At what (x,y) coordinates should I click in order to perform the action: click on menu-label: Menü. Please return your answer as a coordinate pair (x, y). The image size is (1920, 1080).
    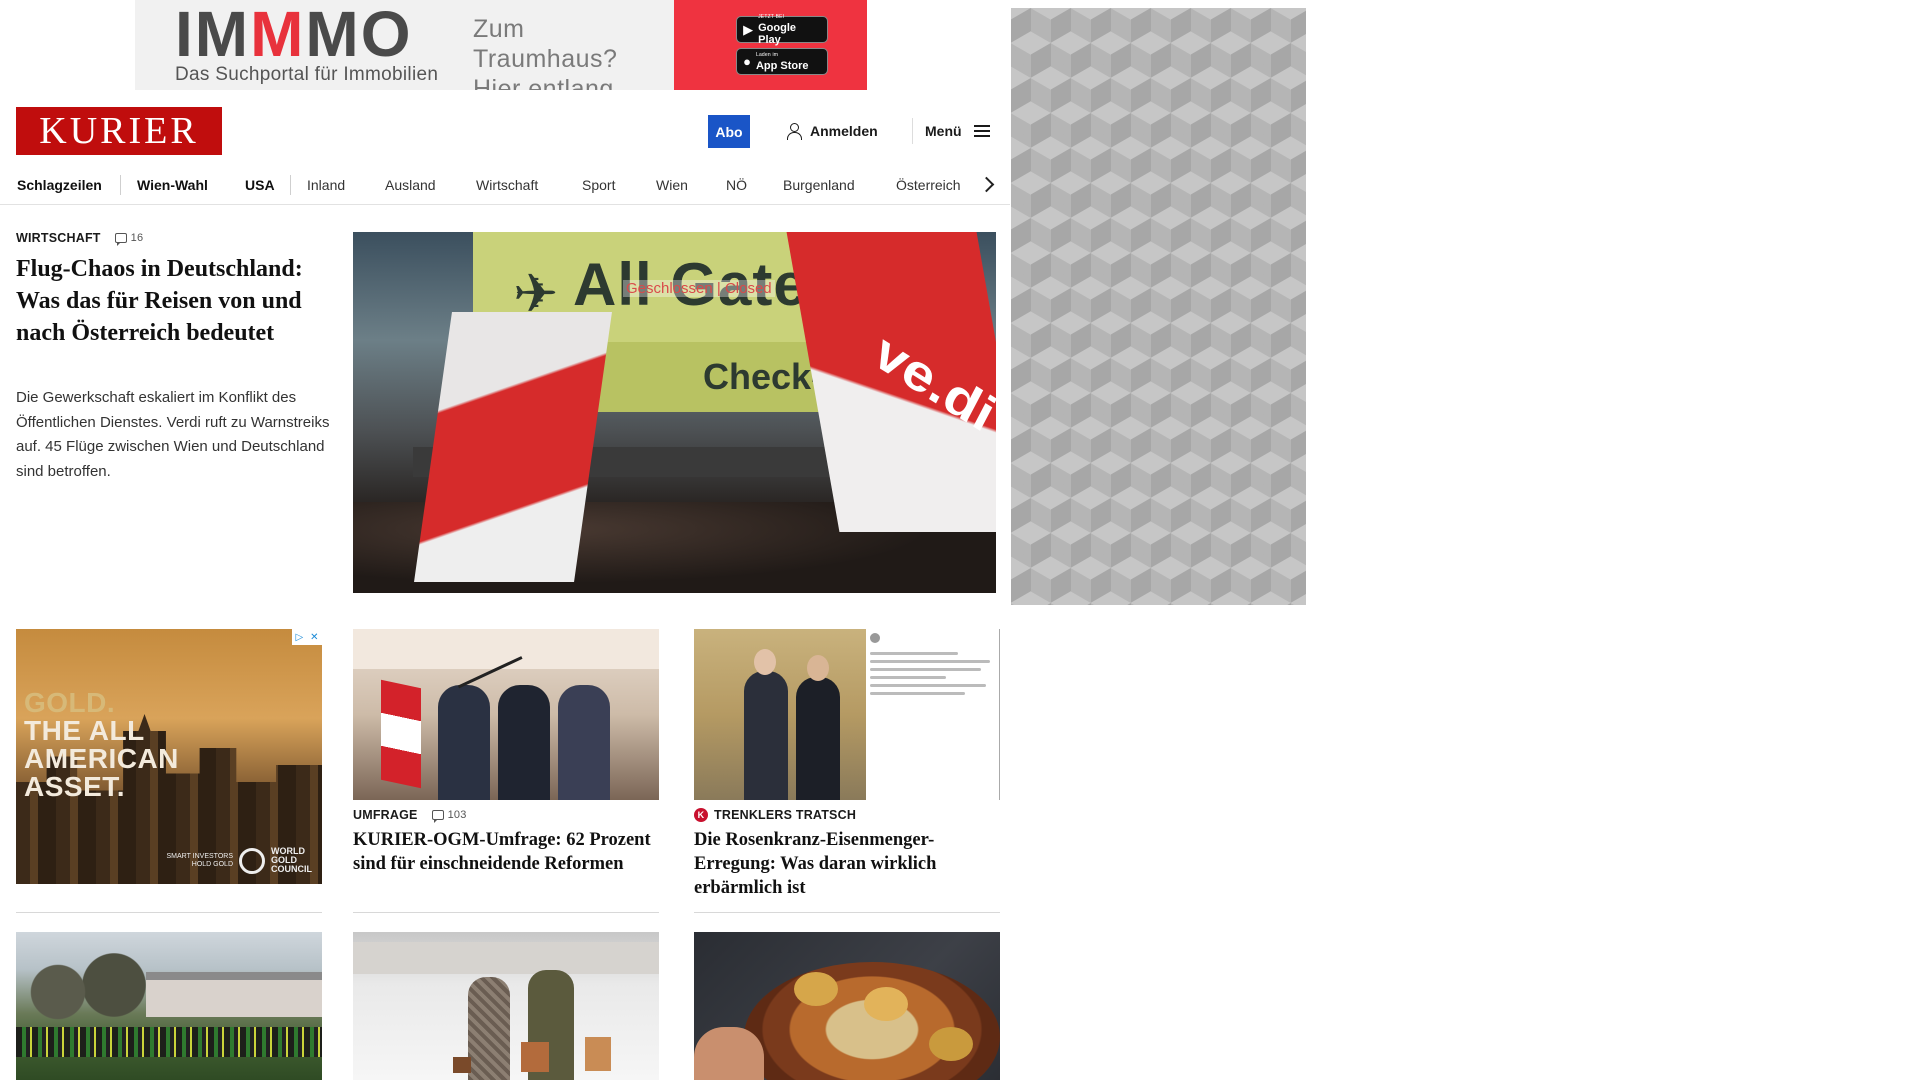
    Looking at the image, I should click on (943, 131).